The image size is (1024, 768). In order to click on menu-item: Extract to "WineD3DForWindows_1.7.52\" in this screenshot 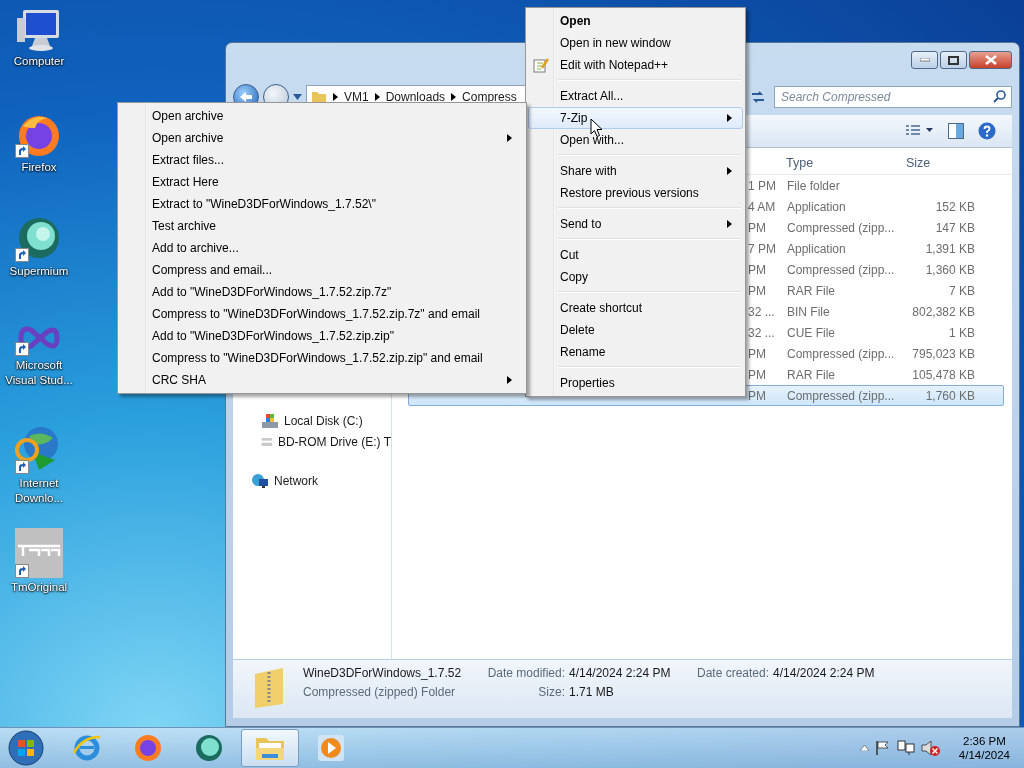, I will do `click(322, 204)`.